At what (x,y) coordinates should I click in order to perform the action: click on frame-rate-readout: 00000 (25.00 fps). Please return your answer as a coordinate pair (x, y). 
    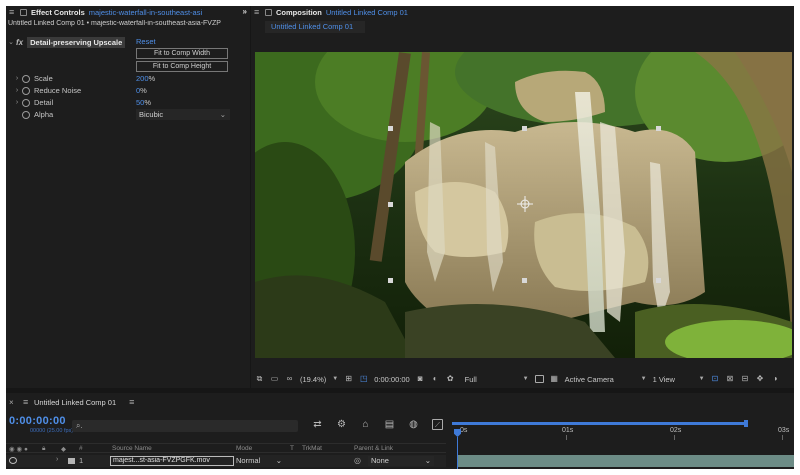
    Looking at the image, I should click on (52, 431).